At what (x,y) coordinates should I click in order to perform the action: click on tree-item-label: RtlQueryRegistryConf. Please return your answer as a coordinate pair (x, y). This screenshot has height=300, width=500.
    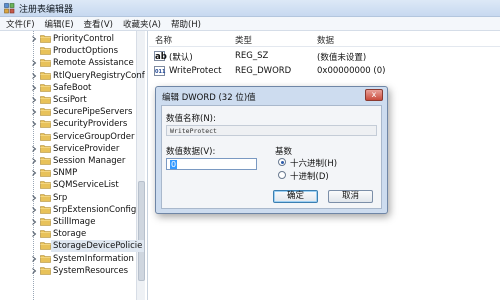
    Looking at the image, I should click on (99, 75).